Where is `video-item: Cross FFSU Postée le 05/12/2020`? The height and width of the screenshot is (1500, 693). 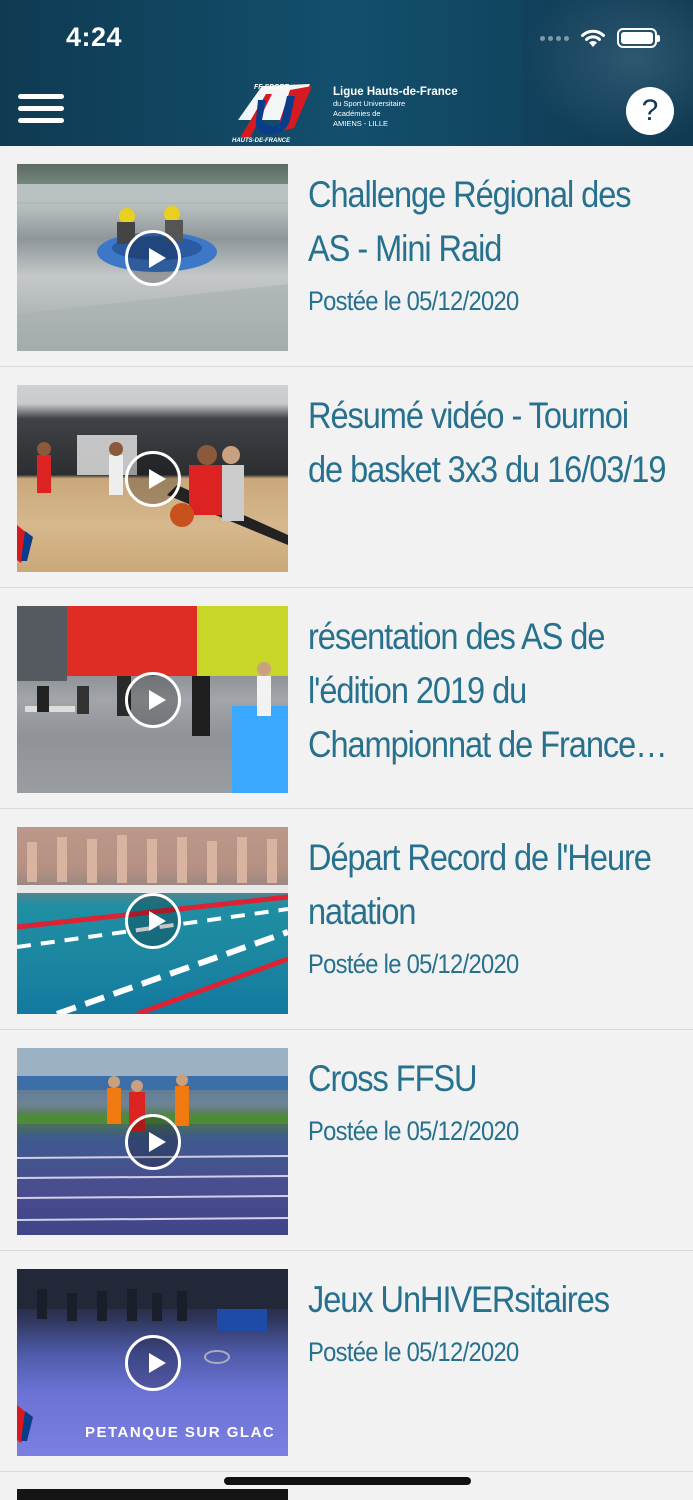
video-item: Cross FFSU Postée le 05/12/2020 is located at coordinates (346, 1140).